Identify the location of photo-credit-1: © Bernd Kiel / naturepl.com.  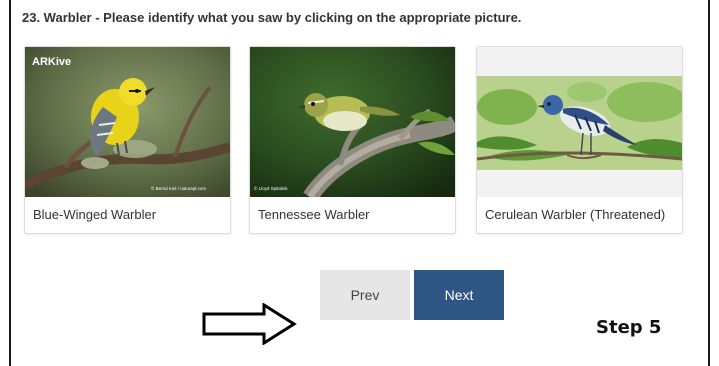
(178, 188).